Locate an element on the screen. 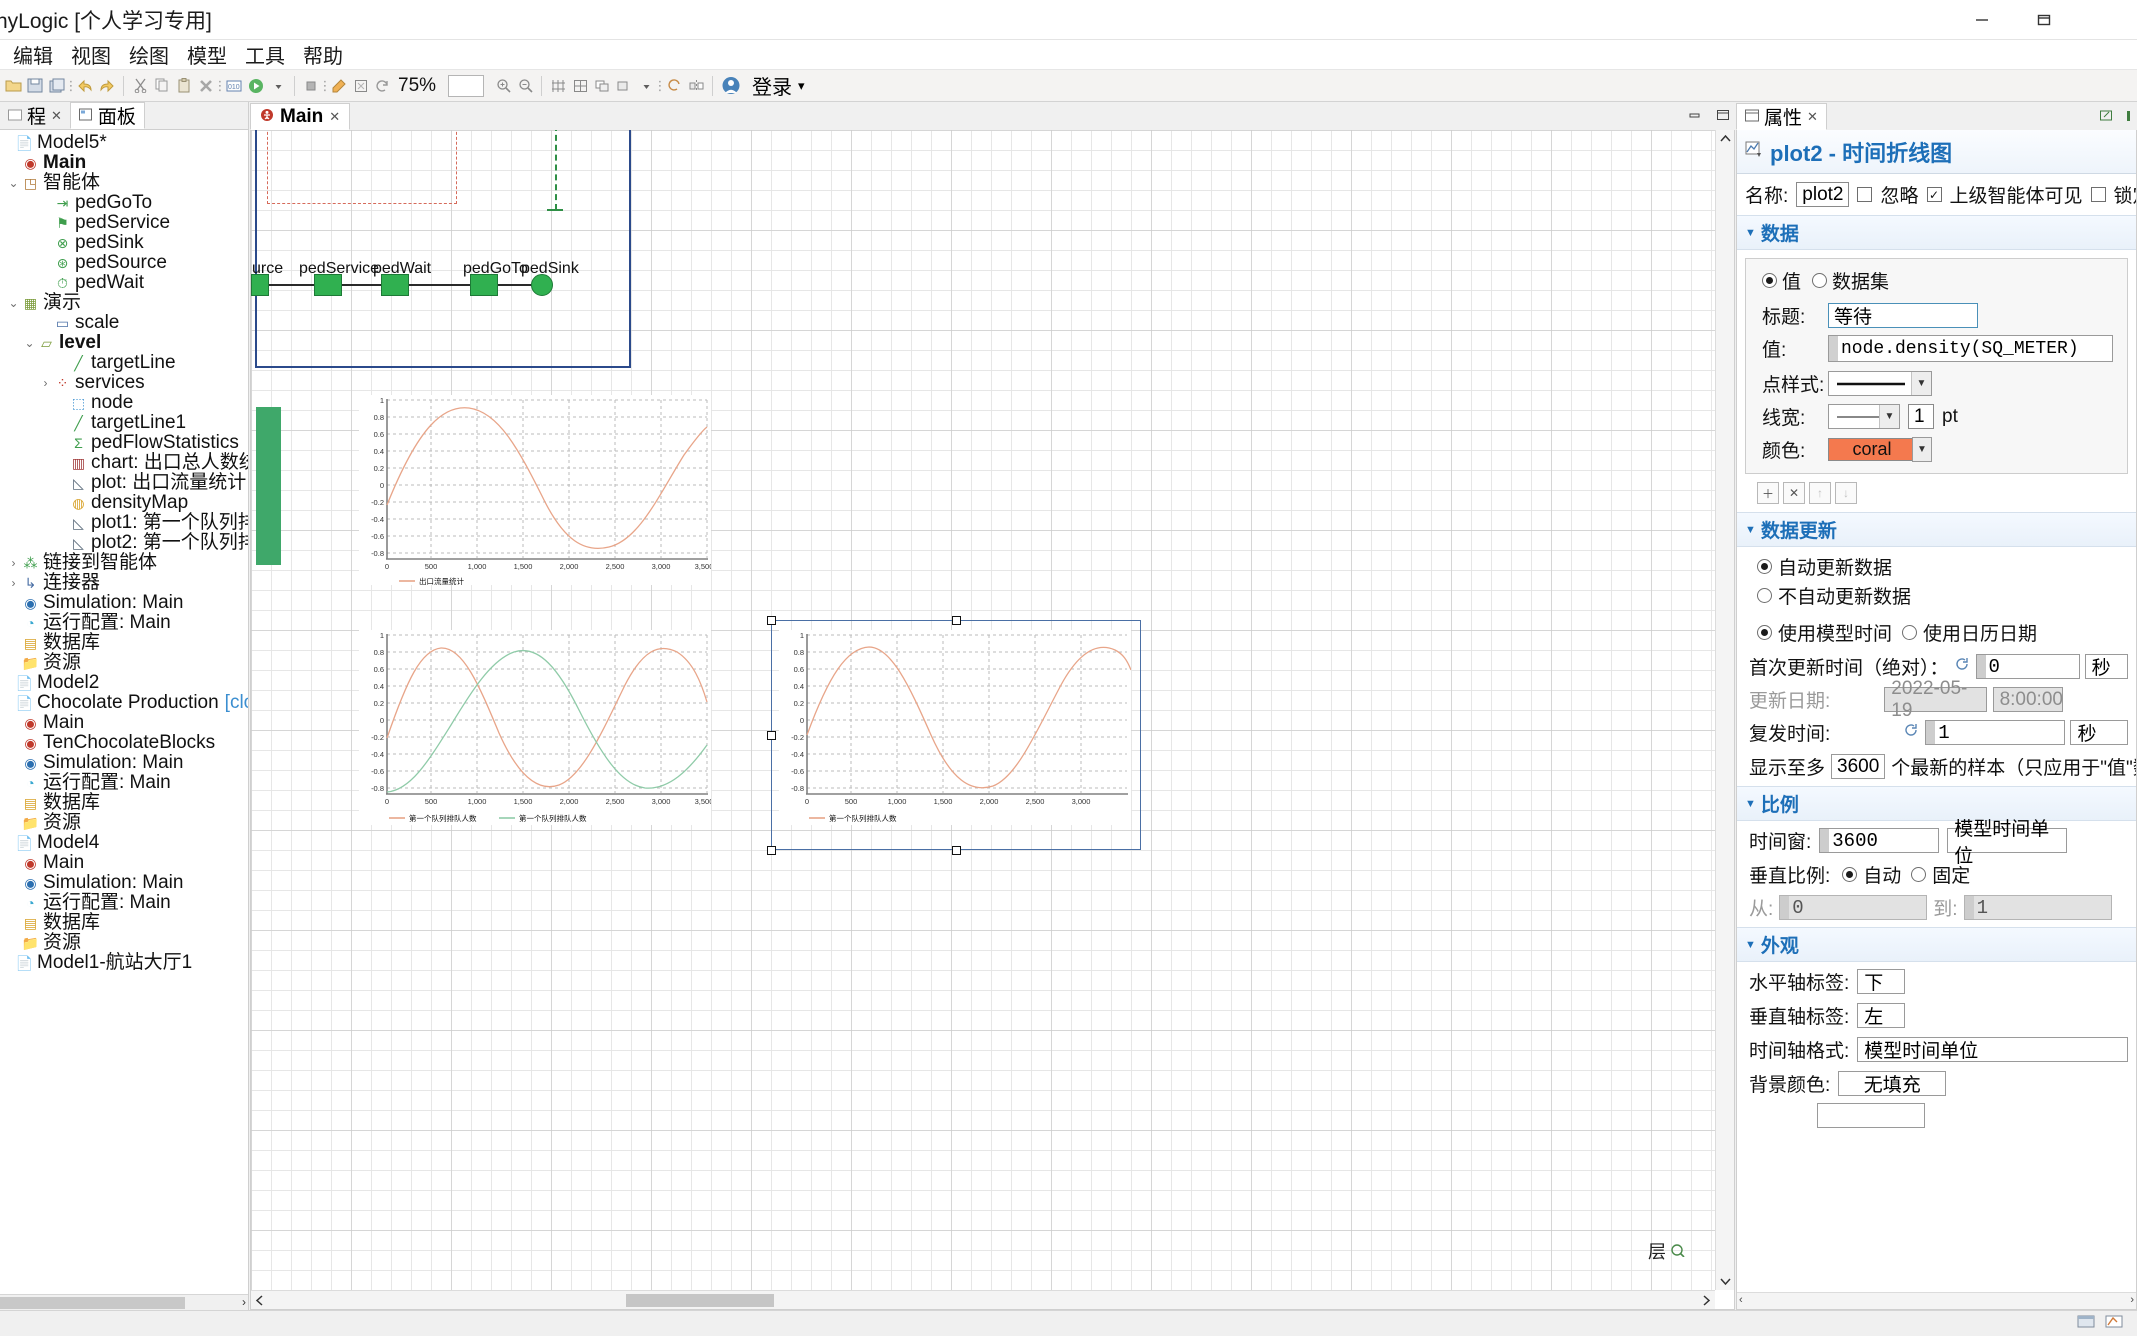 This screenshot has height=1336, width=2137. chevron-down-icon: ▼ is located at coordinates (1922, 449).